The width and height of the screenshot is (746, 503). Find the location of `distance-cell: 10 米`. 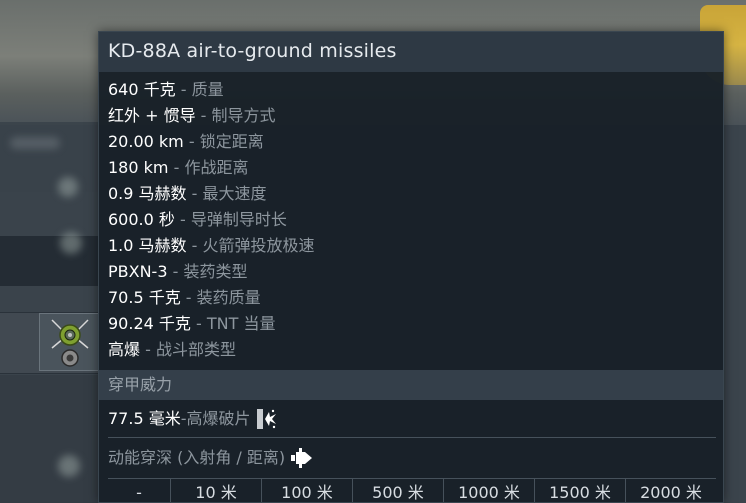

distance-cell: 10 米 is located at coordinates (215, 490).